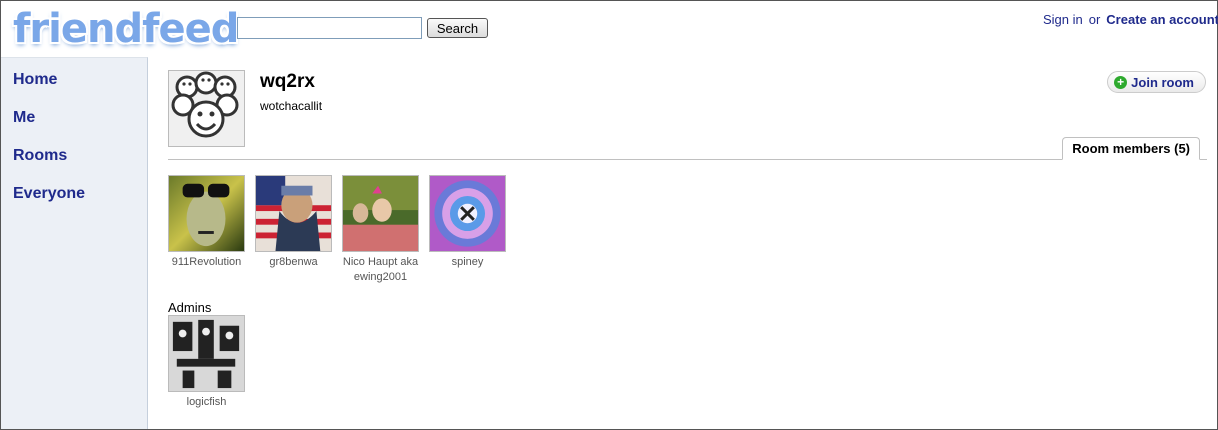  I want to click on member-item: spiney, so click(472, 230).